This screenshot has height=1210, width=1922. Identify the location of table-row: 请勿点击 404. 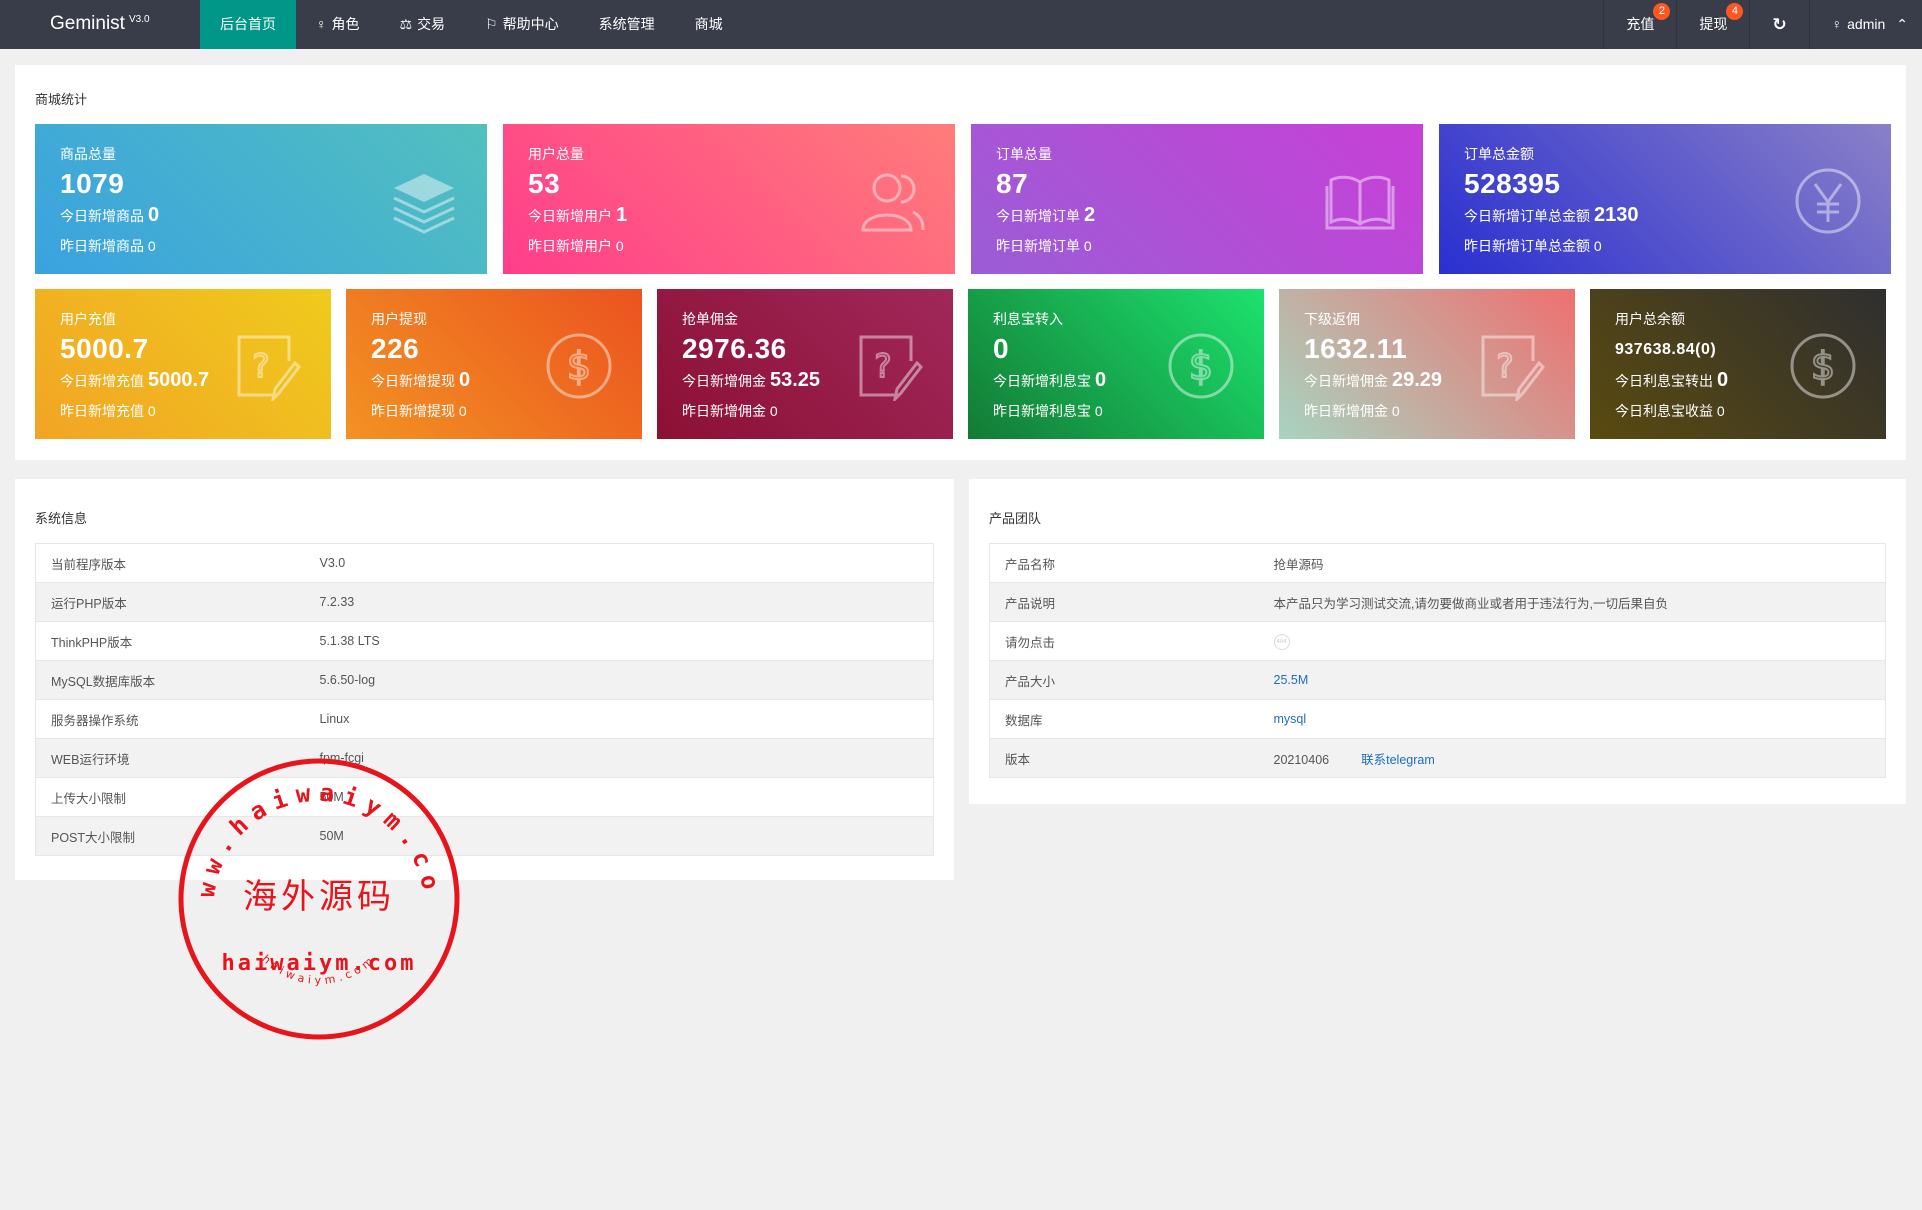
(1437, 641).